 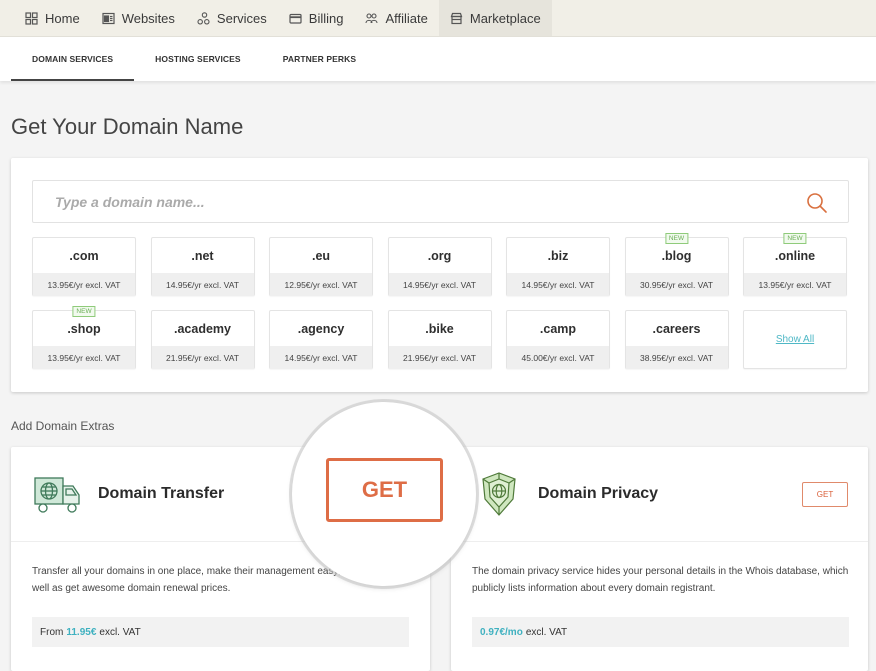 What do you see at coordinates (659, 494) in the screenshot?
I see `card-header: Domain Privacy GET` at bounding box center [659, 494].